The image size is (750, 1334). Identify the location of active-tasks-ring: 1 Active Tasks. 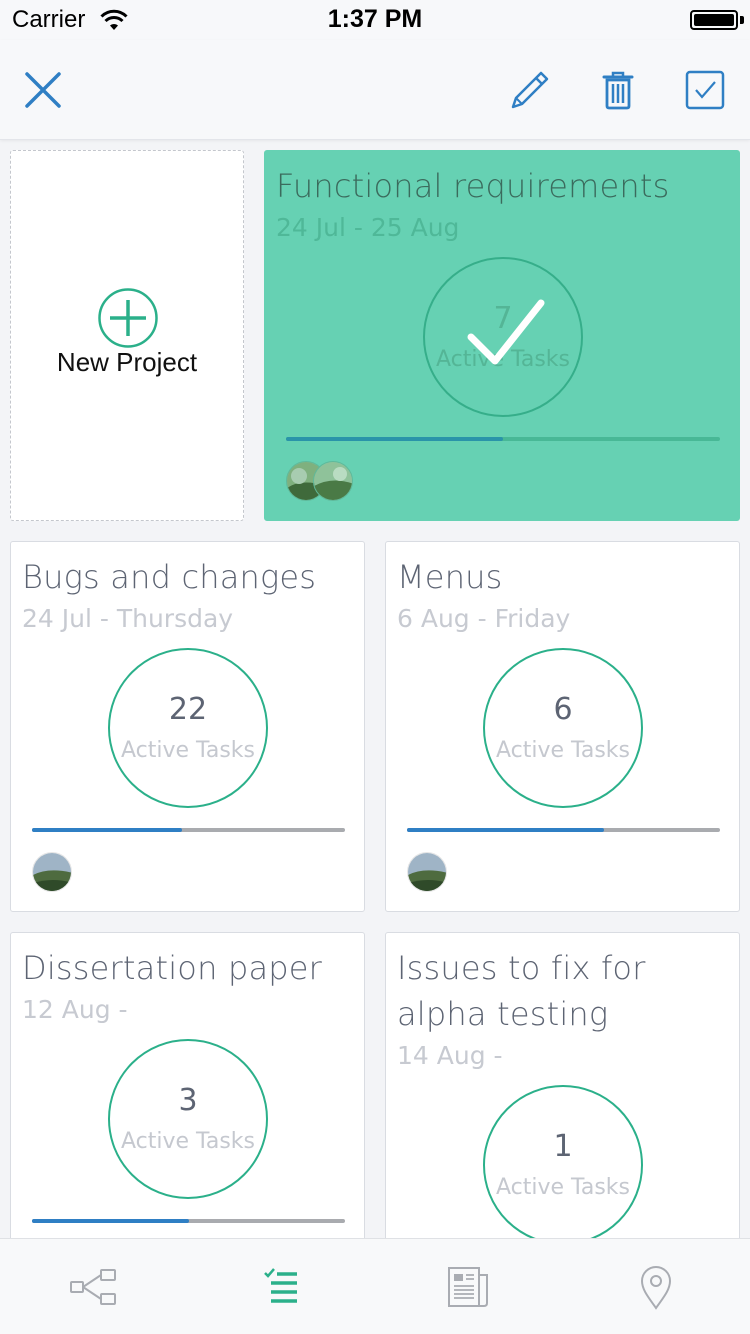
(563, 1165).